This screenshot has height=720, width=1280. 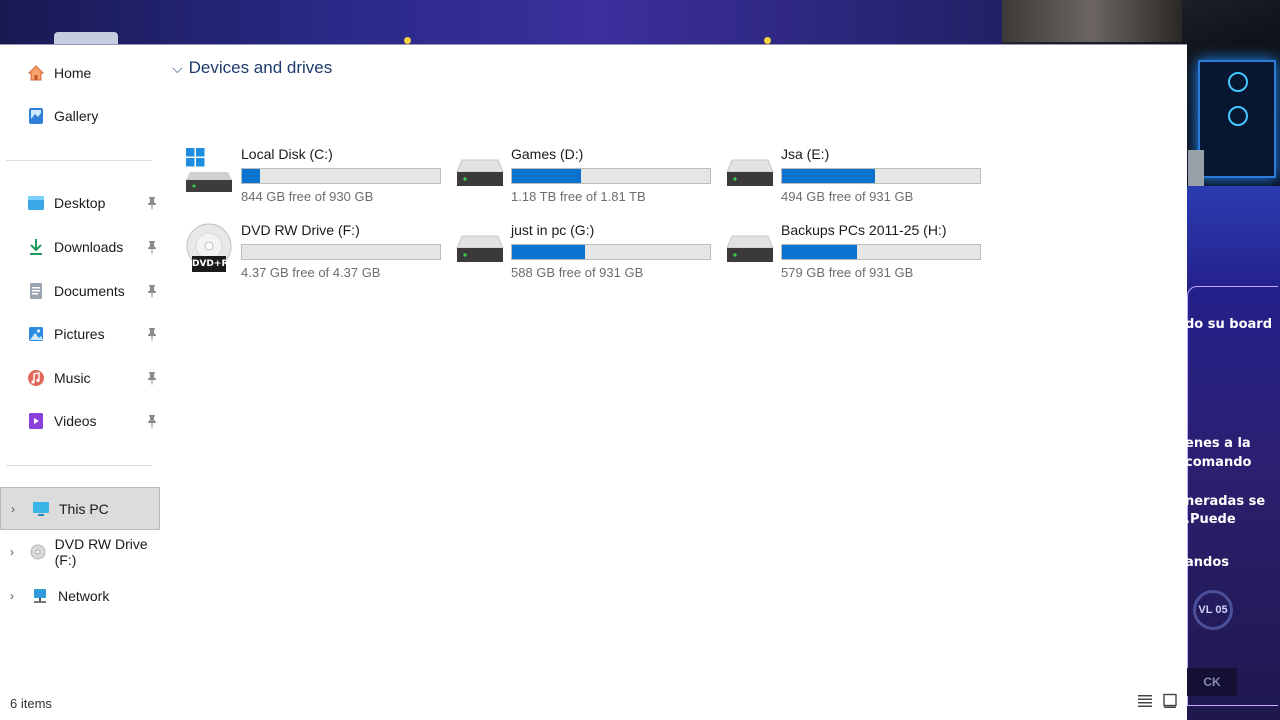 I want to click on this-pc-monitor-icon, so click(x=41, y=509).